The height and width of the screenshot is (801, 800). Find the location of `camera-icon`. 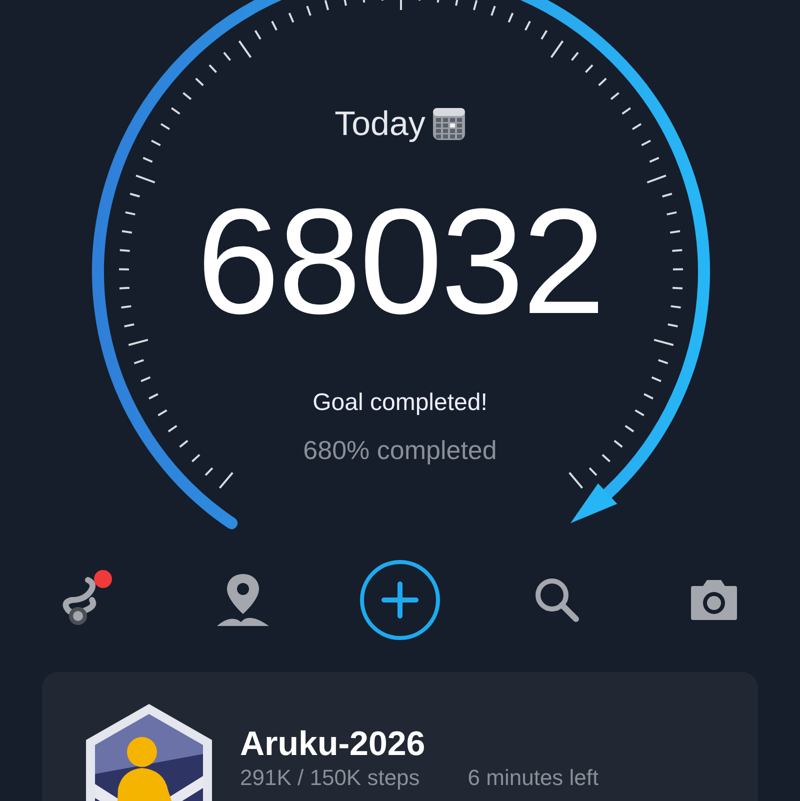

camera-icon is located at coordinates (714, 600).